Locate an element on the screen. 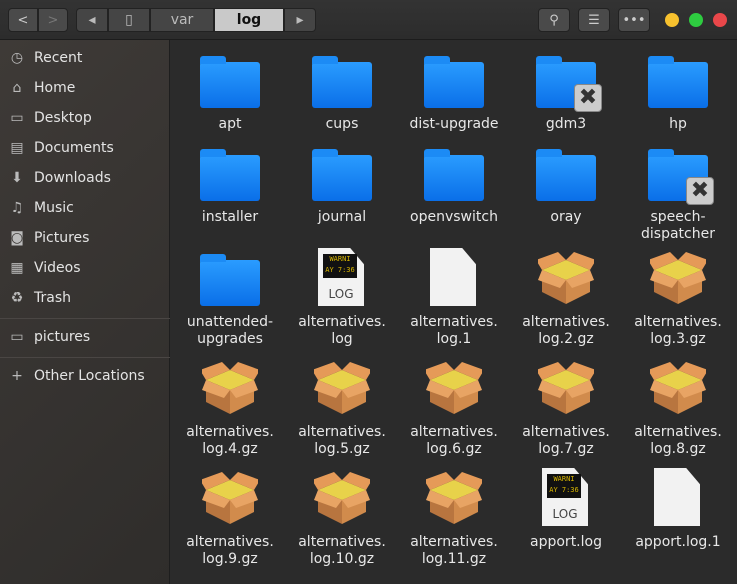  chevron-left-icon: < is located at coordinates (23, 20).